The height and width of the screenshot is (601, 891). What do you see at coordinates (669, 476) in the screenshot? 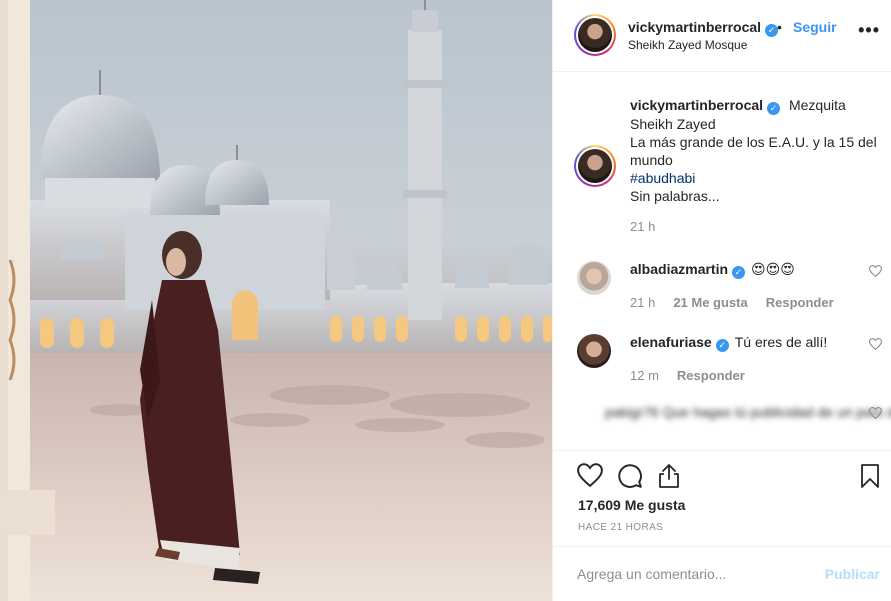
I see `share-icon` at bounding box center [669, 476].